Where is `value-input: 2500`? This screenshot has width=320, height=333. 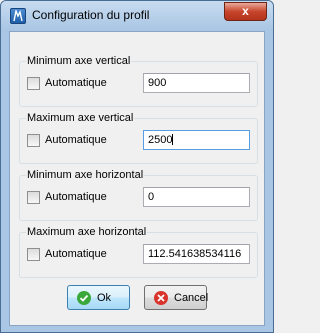
value-input: 2500 is located at coordinates (196, 140).